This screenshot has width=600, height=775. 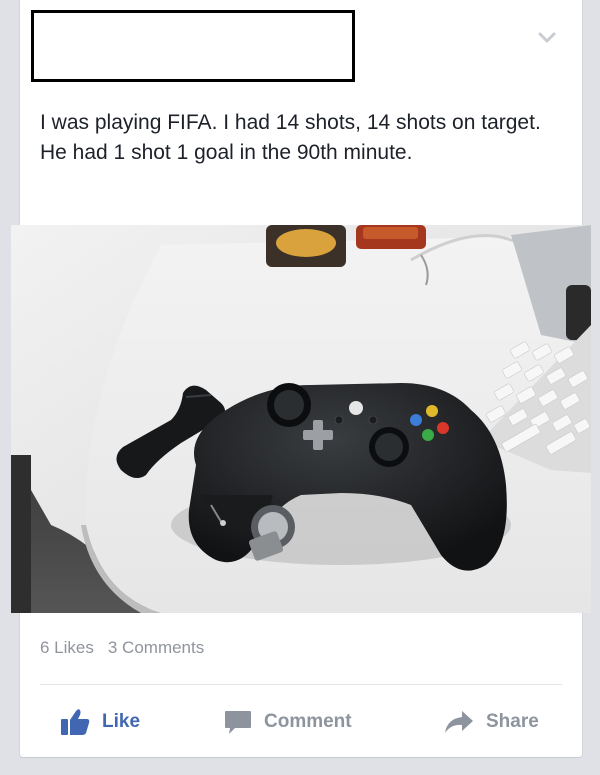 What do you see at coordinates (121, 721) in the screenshot?
I see `like-label: Like` at bounding box center [121, 721].